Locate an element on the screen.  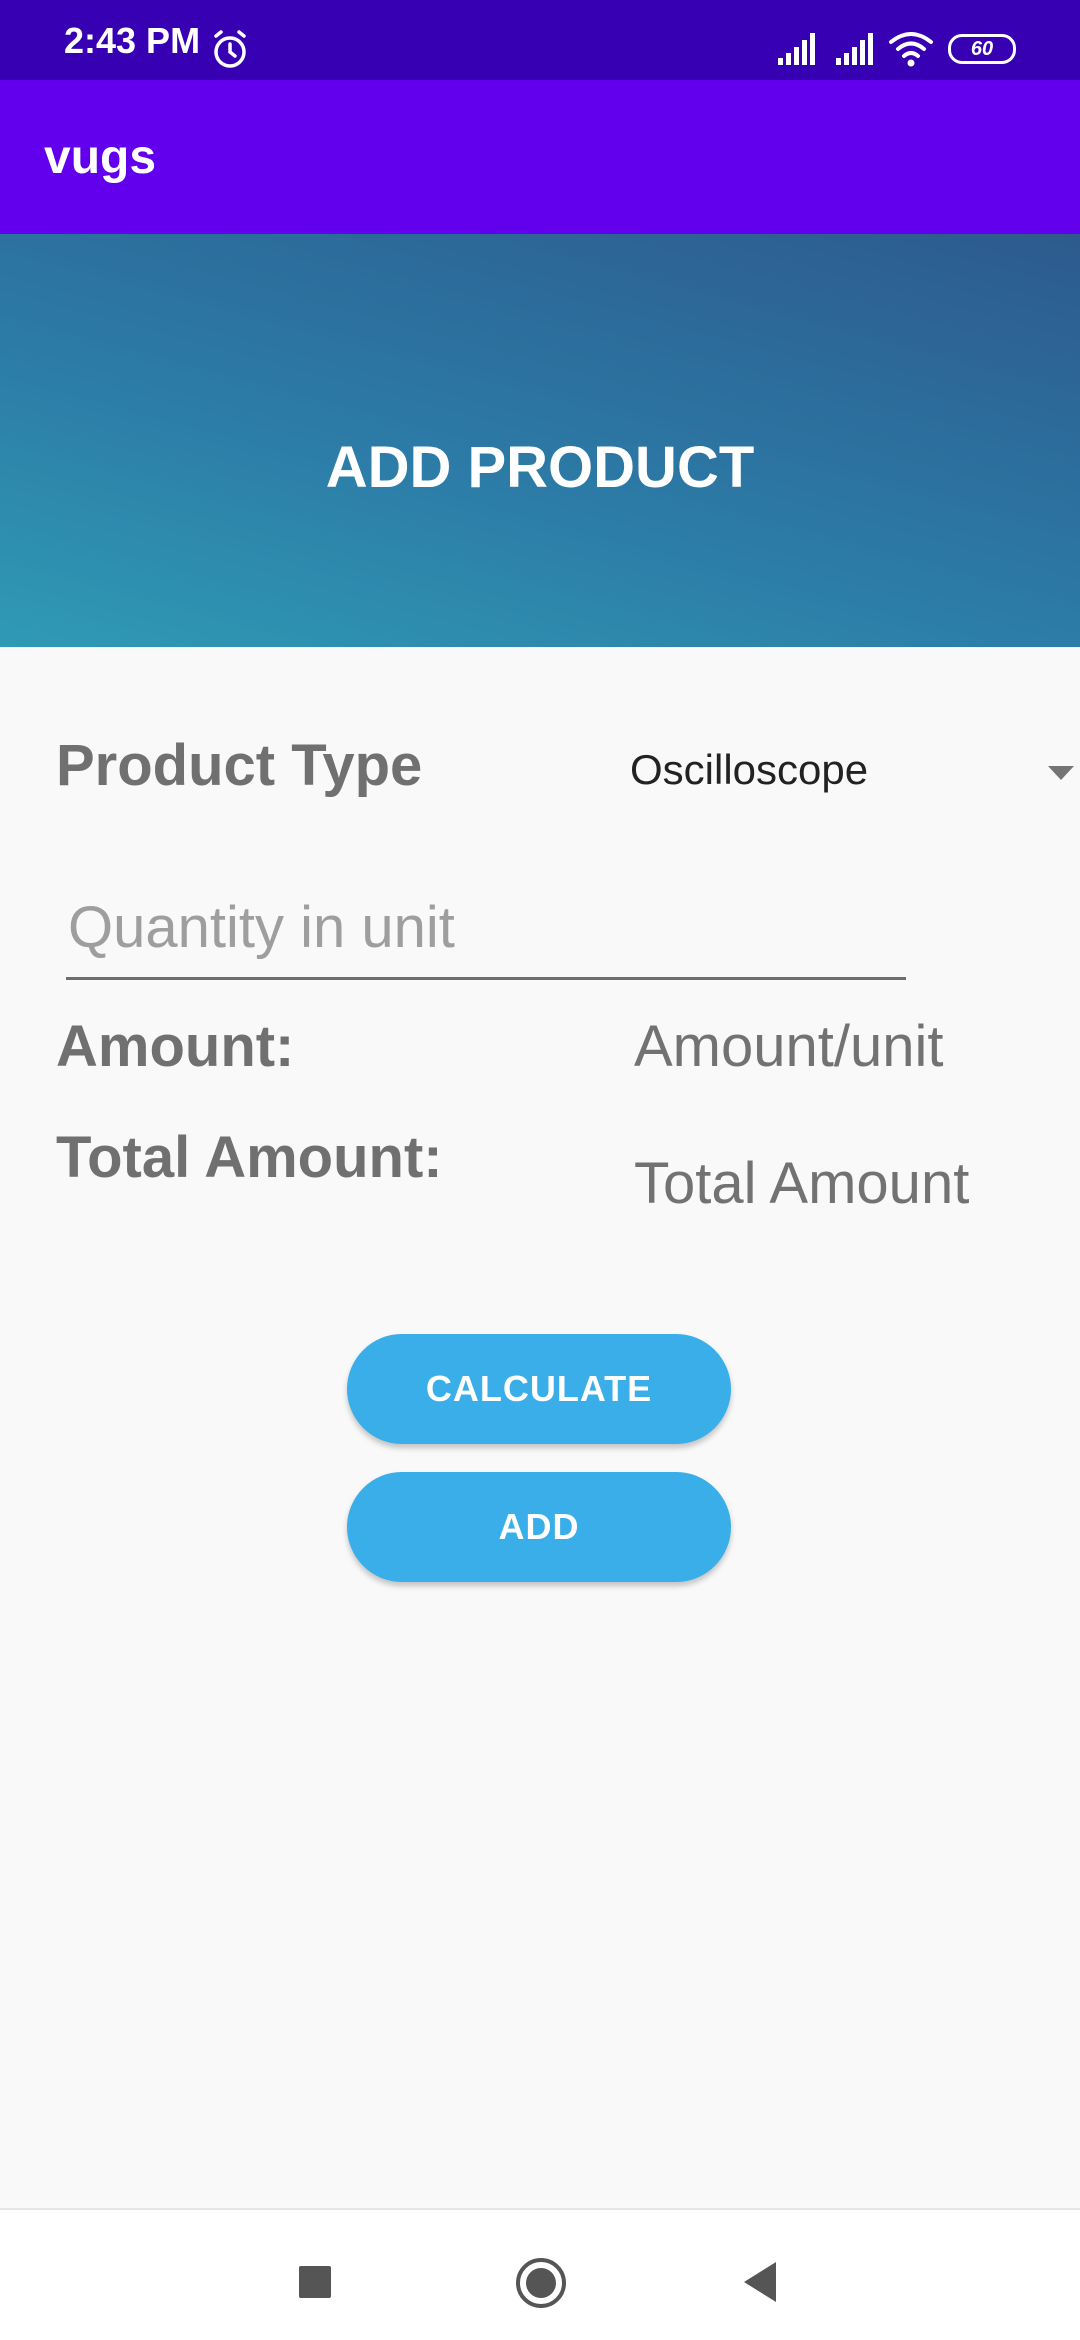
home-icon is located at coordinates (541, 2283).